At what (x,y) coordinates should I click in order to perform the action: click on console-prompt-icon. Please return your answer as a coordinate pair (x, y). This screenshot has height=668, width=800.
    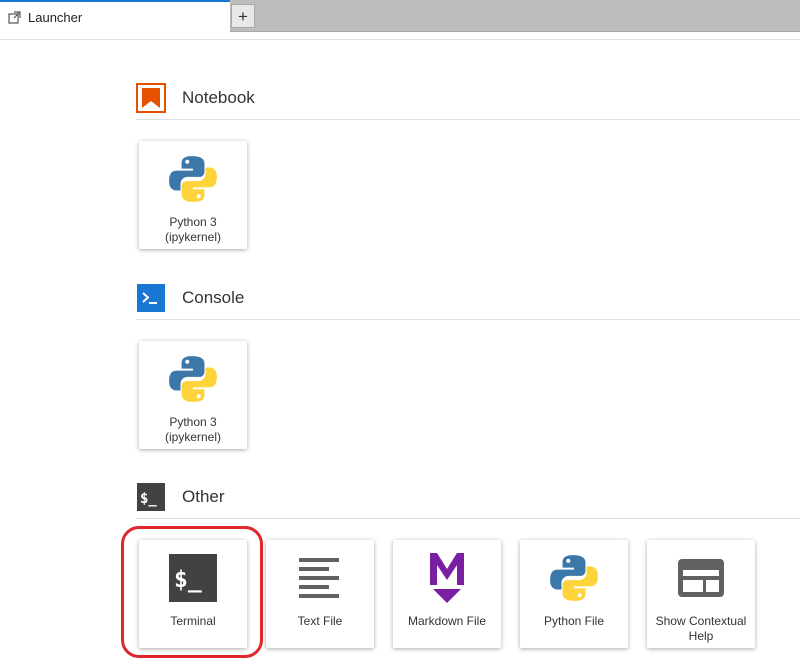
    Looking at the image, I should click on (151, 298).